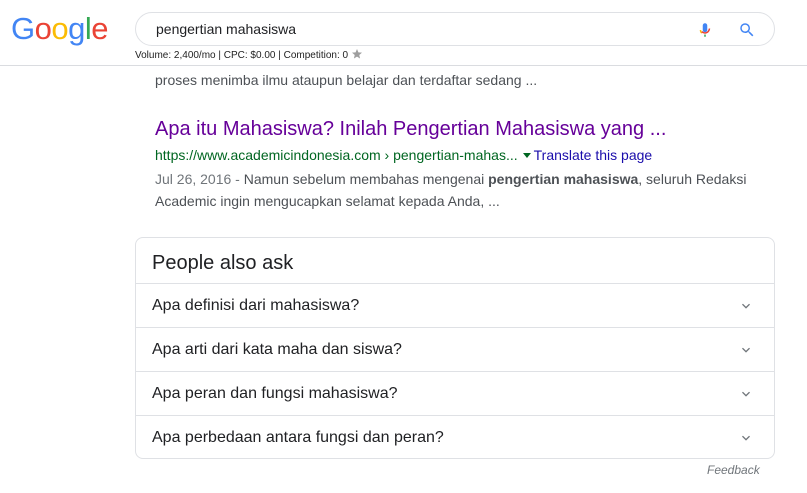 The height and width of the screenshot is (493, 807). Describe the element at coordinates (416, 29) in the screenshot. I see `search-input` at that location.